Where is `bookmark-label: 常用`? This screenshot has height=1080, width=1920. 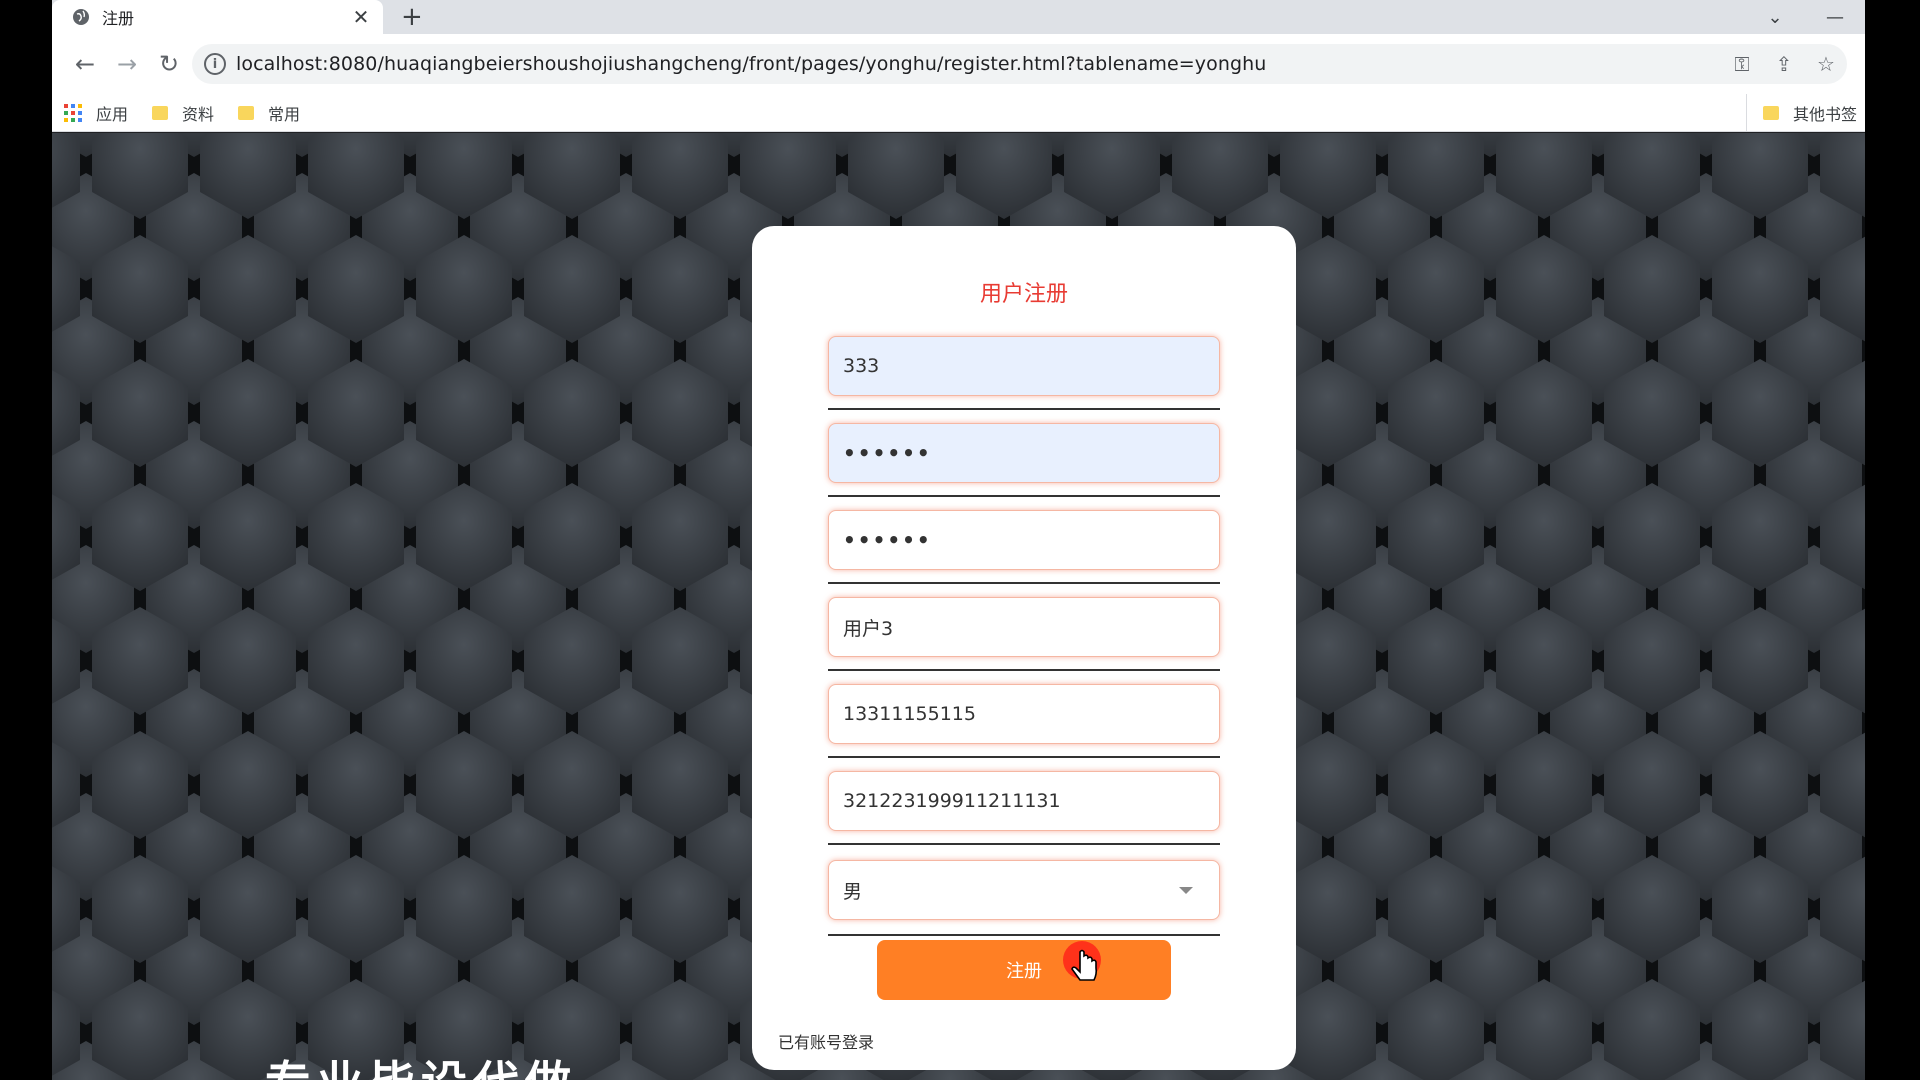
bookmark-label: 常用 is located at coordinates (284, 114).